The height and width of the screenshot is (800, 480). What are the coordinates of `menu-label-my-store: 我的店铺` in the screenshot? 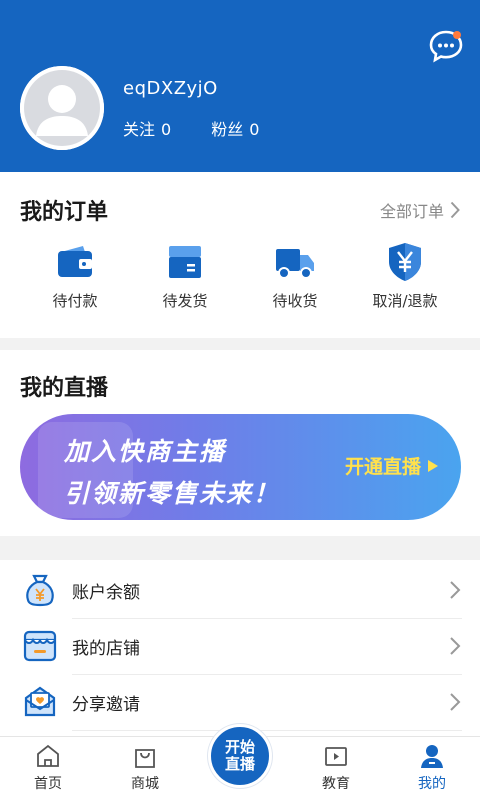 It's located at (106, 648).